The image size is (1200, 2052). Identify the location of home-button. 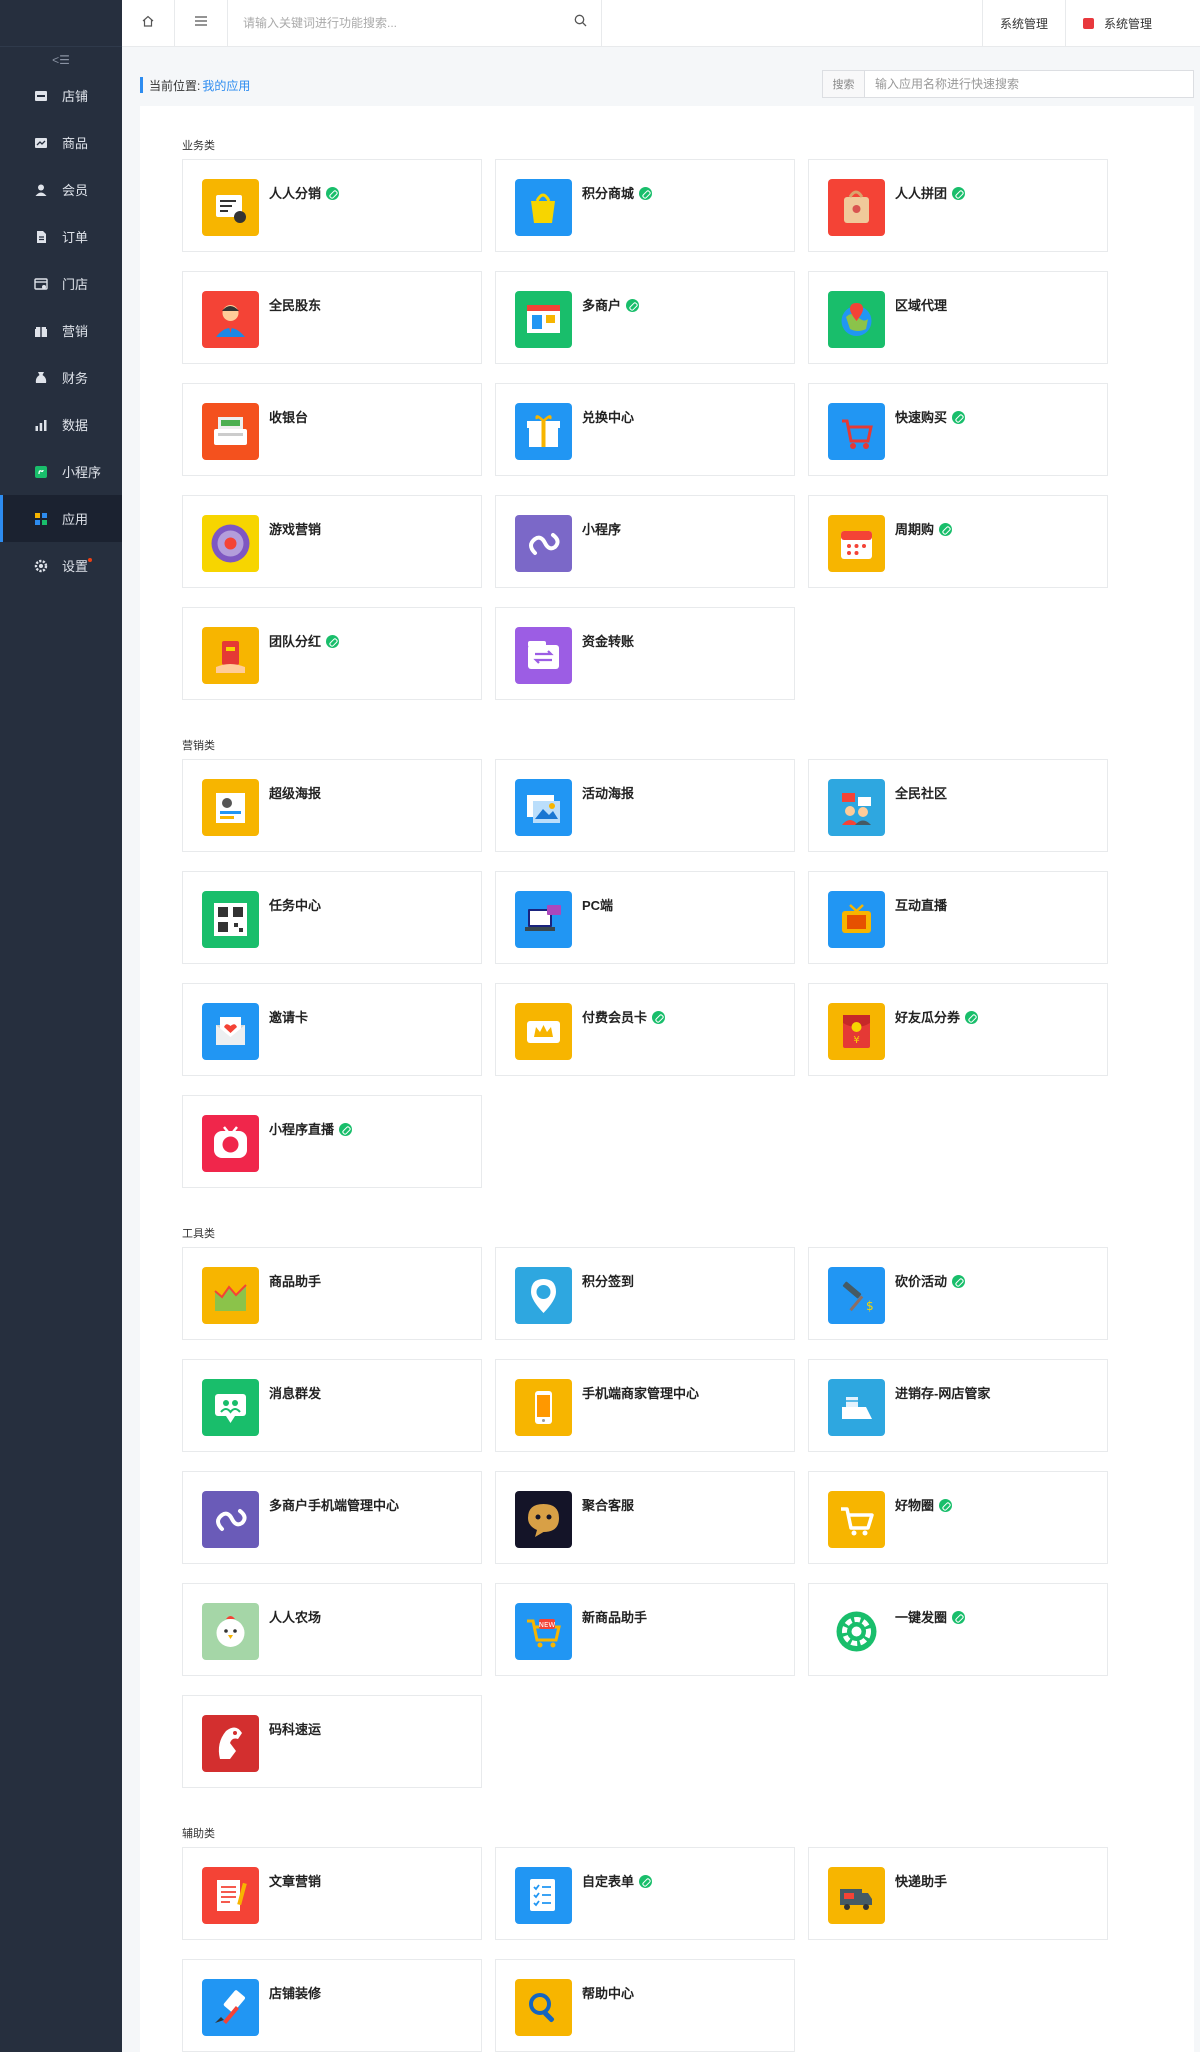
(148, 23).